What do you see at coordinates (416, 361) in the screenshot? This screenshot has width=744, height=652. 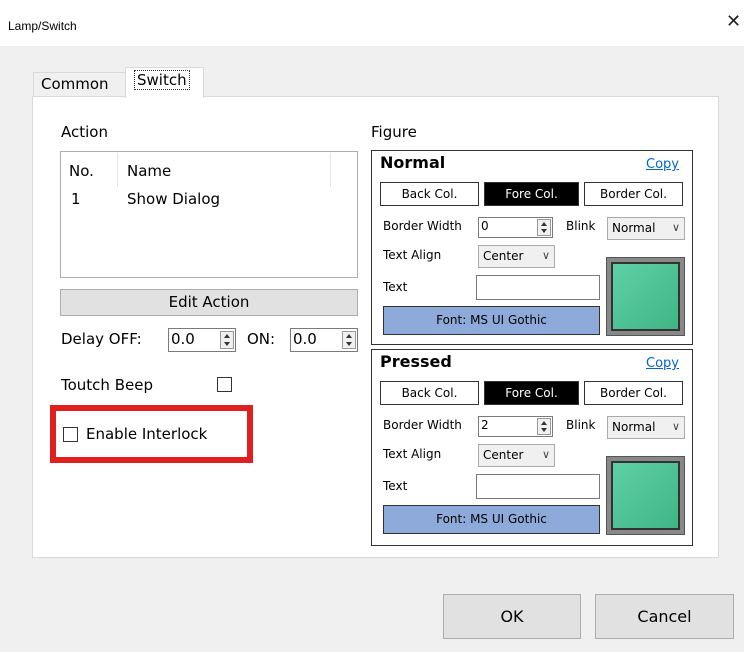 I see `pressed-title: Pressed` at bounding box center [416, 361].